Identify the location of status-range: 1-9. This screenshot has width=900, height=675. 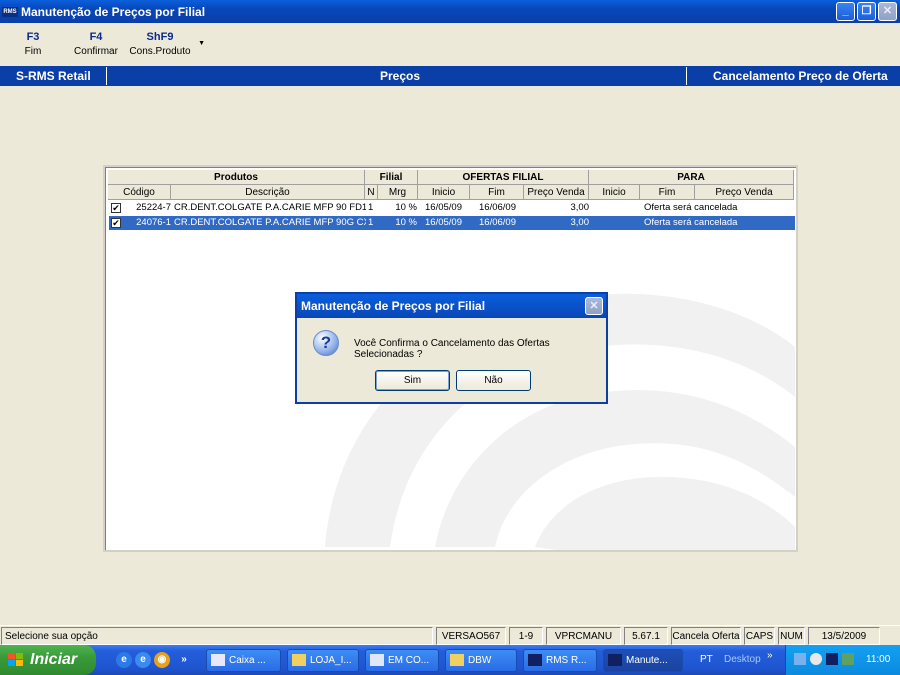
(526, 636).